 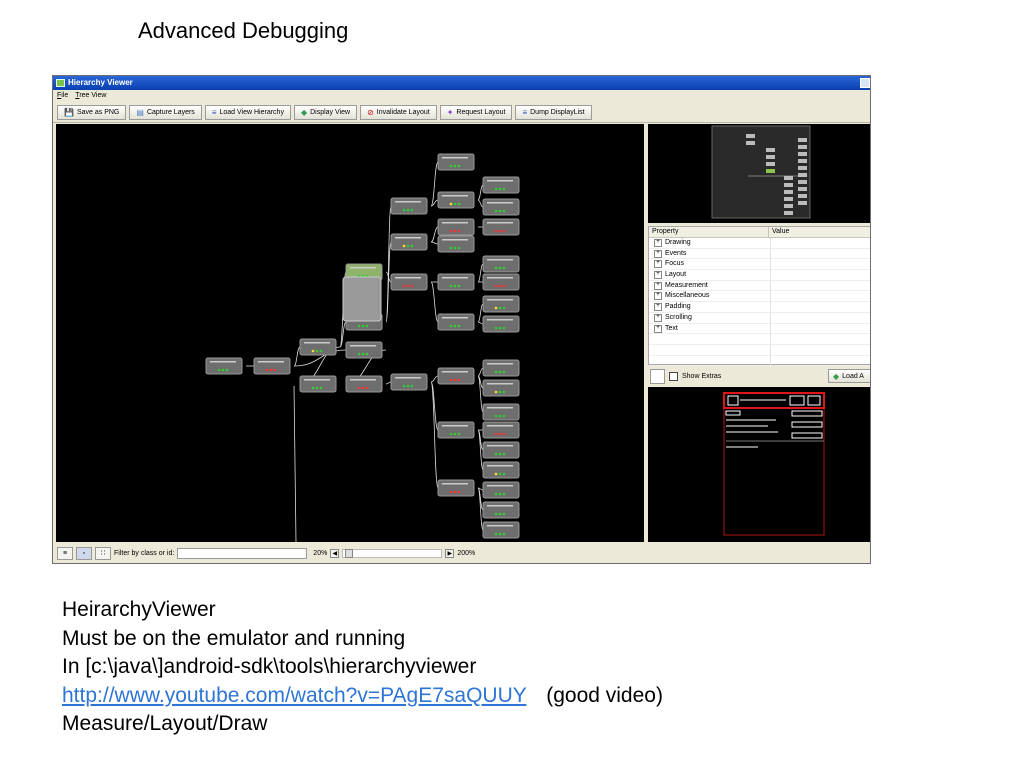 What do you see at coordinates (678, 317) in the screenshot?
I see `property-label: Scrolling` at bounding box center [678, 317].